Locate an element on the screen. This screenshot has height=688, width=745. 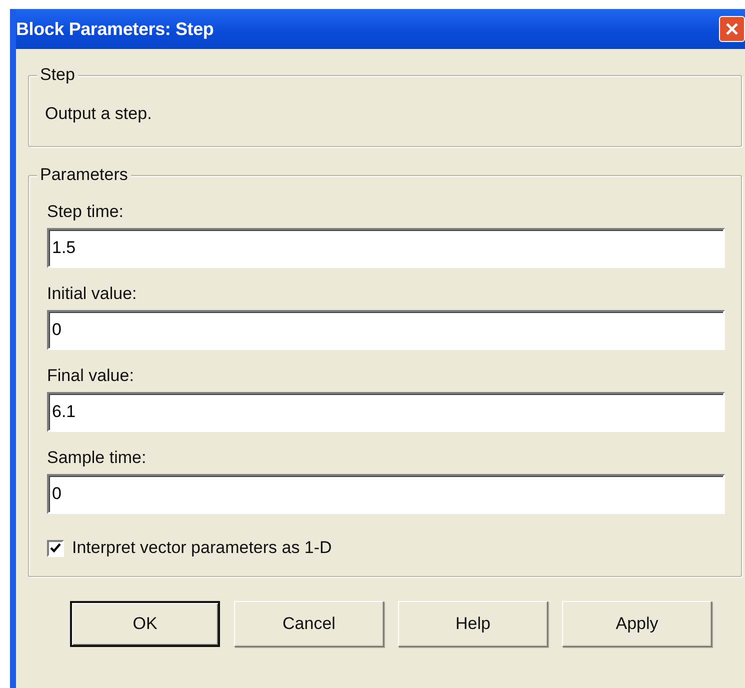
input-field: 1.5 is located at coordinates (386, 248).